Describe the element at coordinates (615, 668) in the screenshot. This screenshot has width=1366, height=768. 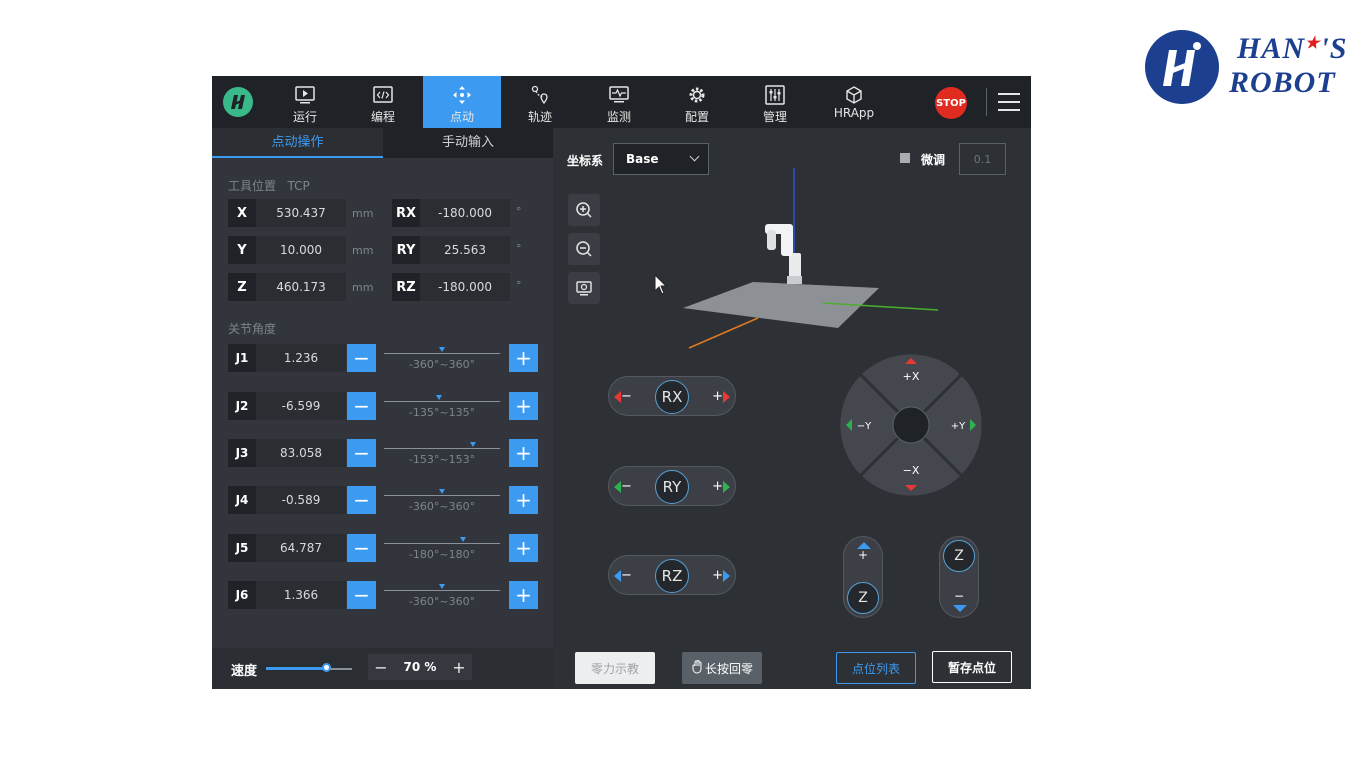
I see `free-drive-button: 零力示教` at that location.